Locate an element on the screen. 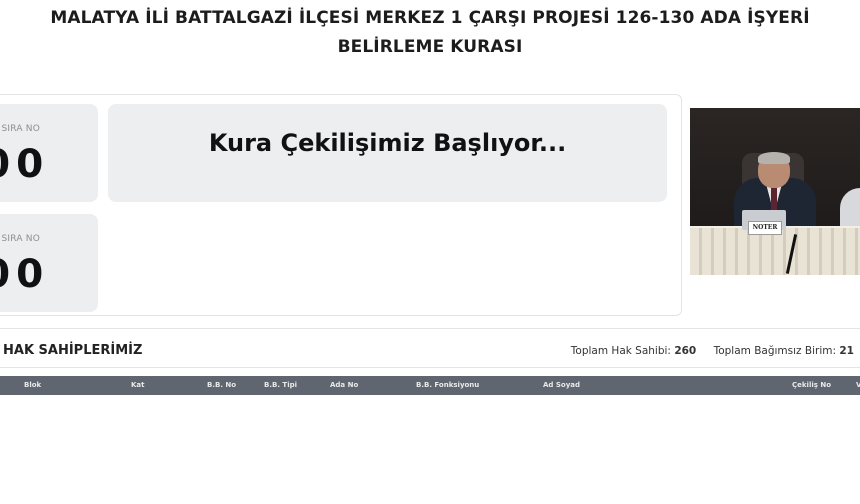 This screenshot has height=504, width=860. sequence-counter-label: SIRA NO is located at coordinates (20, 129).